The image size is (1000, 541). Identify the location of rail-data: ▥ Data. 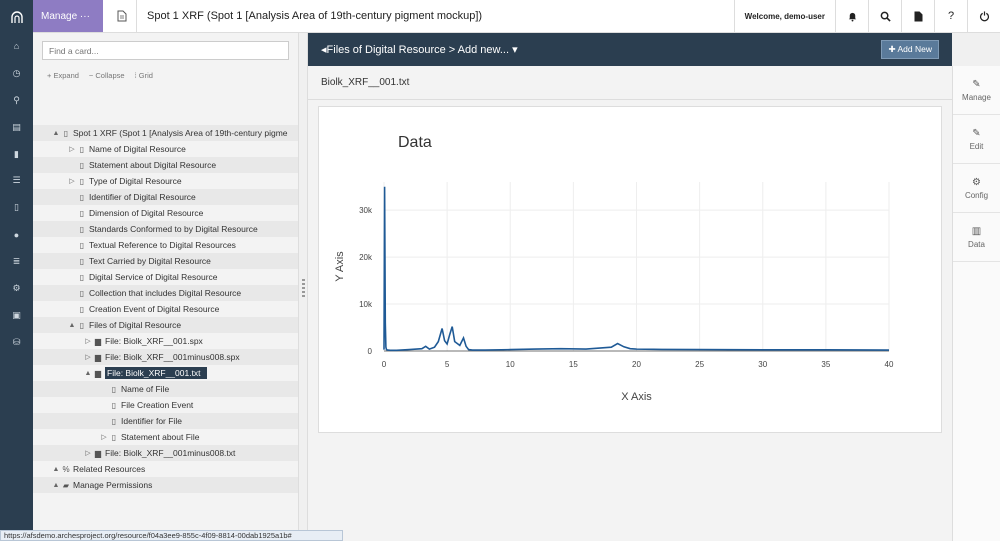
(976, 237).